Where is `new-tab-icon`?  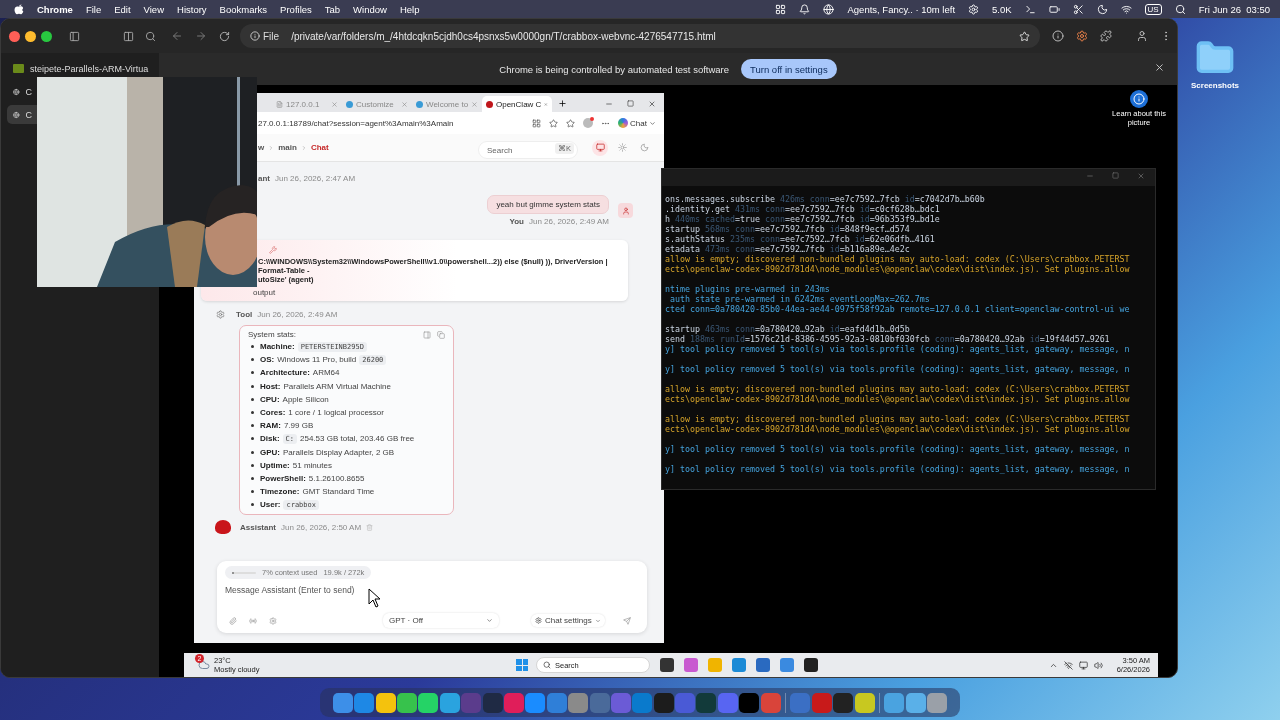 new-tab-icon is located at coordinates (562, 103).